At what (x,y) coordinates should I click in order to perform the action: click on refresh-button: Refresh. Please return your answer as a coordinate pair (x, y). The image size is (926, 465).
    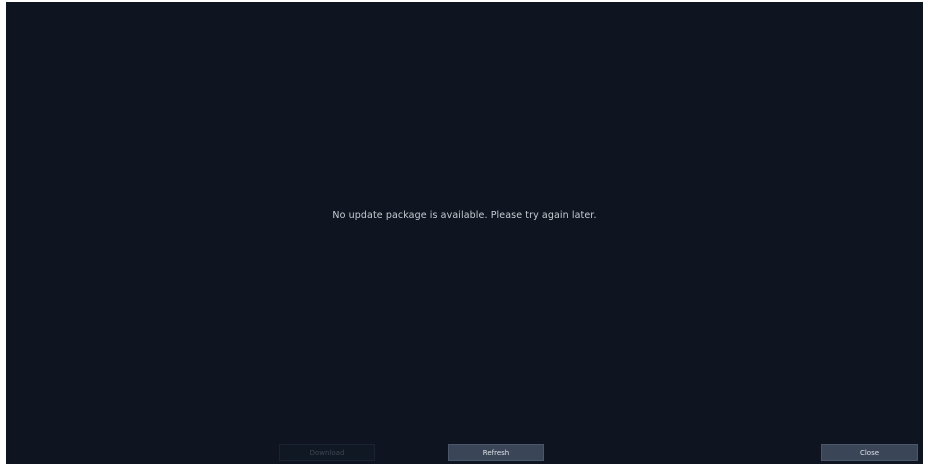
    Looking at the image, I should click on (496, 452).